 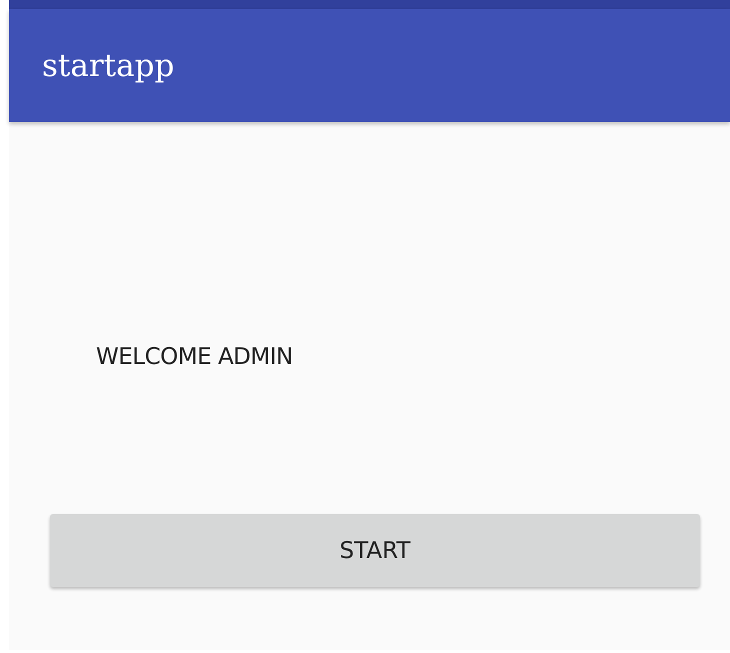 I want to click on app-title: startapp, so click(x=108, y=66).